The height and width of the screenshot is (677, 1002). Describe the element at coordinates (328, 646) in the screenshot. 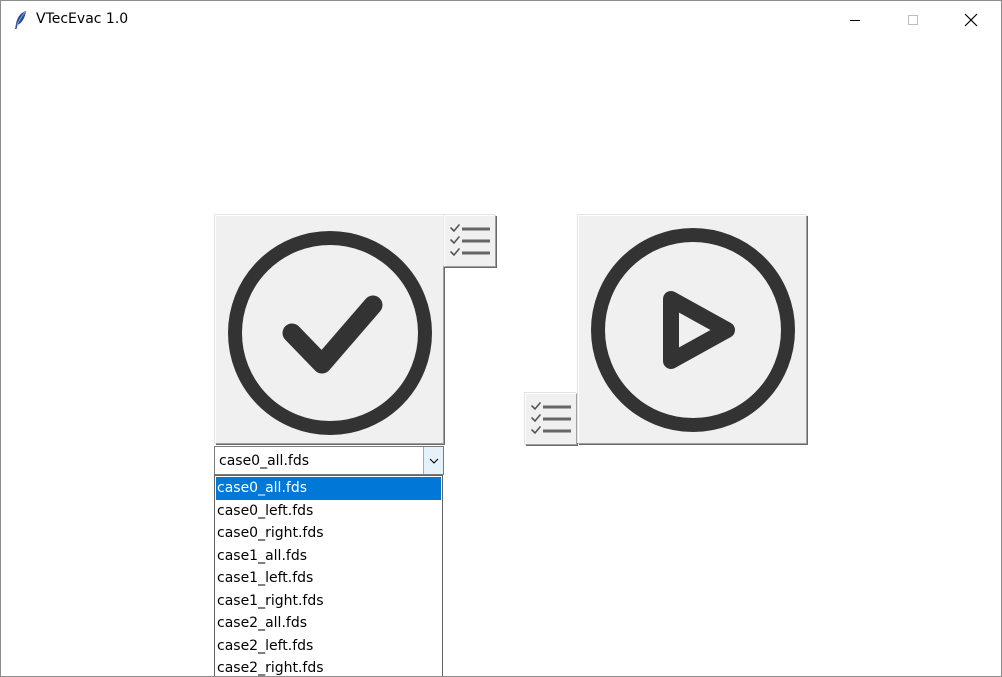

I see `dropdown-option: case2_left.fds` at that location.